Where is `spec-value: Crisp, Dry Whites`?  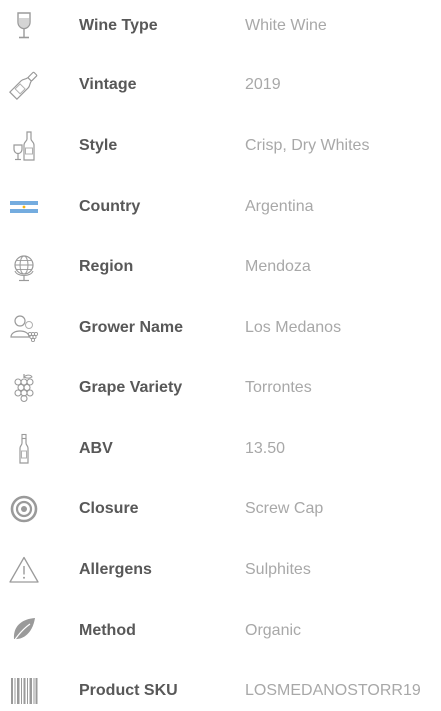
spec-value: Crisp, Dry Whites is located at coordinates (307, 145).